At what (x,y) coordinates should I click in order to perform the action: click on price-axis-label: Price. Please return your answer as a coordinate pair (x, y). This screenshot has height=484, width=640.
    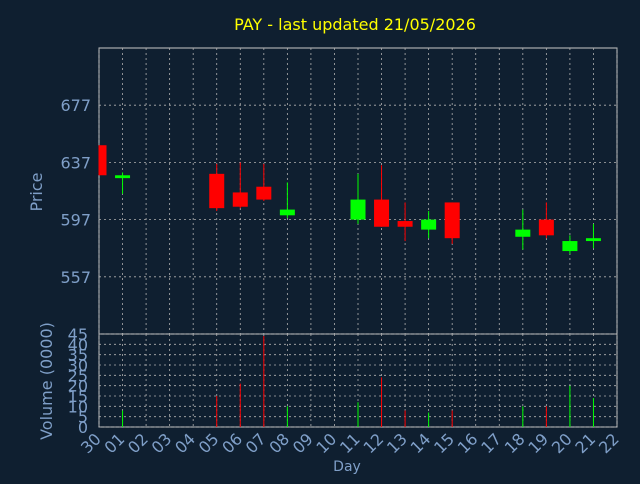
    Looking at the image, I should click on (36, 191).